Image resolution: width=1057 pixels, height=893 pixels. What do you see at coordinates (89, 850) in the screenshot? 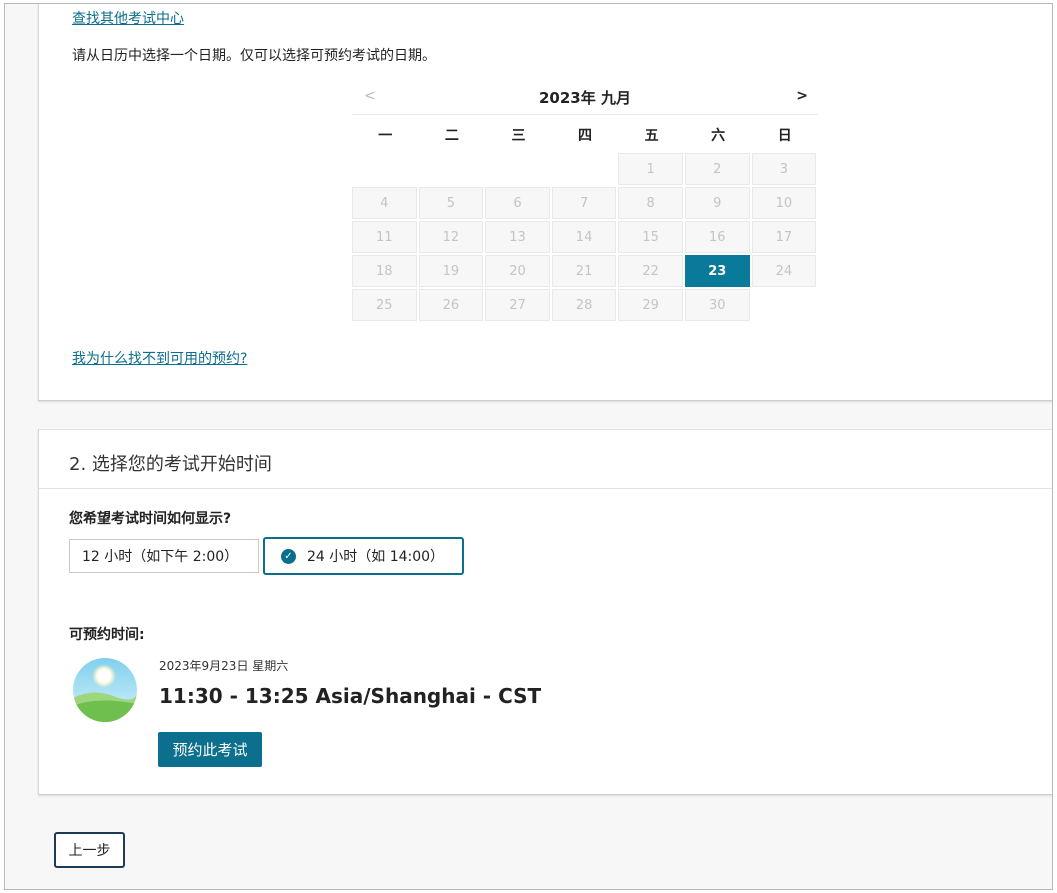
I see `back-button: 上一步` at bounding box center [89, 850].